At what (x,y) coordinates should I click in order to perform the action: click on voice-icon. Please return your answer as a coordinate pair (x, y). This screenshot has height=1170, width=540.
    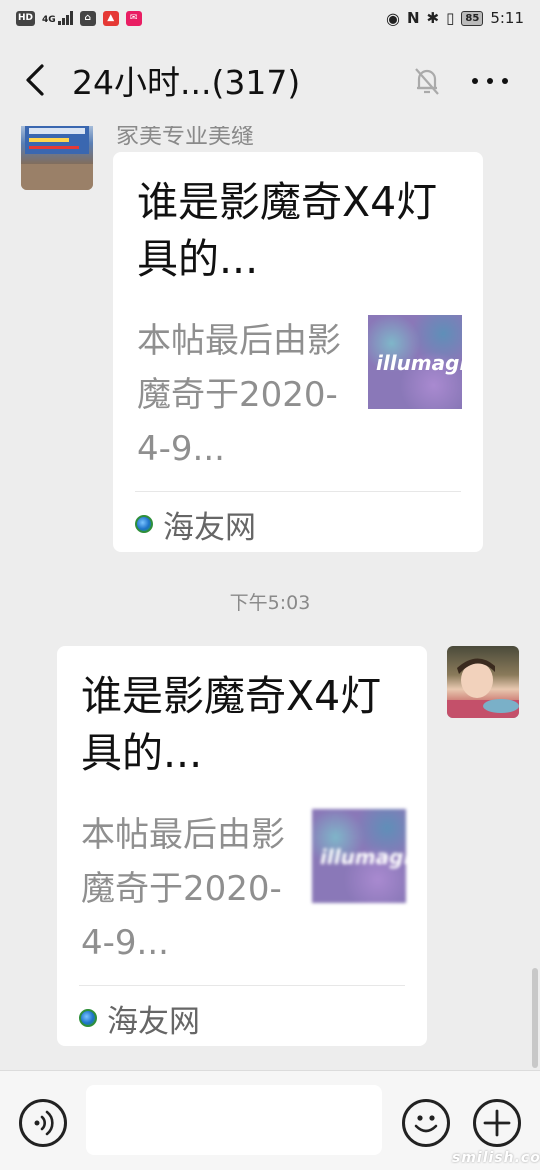
    Looking at the image, I should click on (44, 1123).